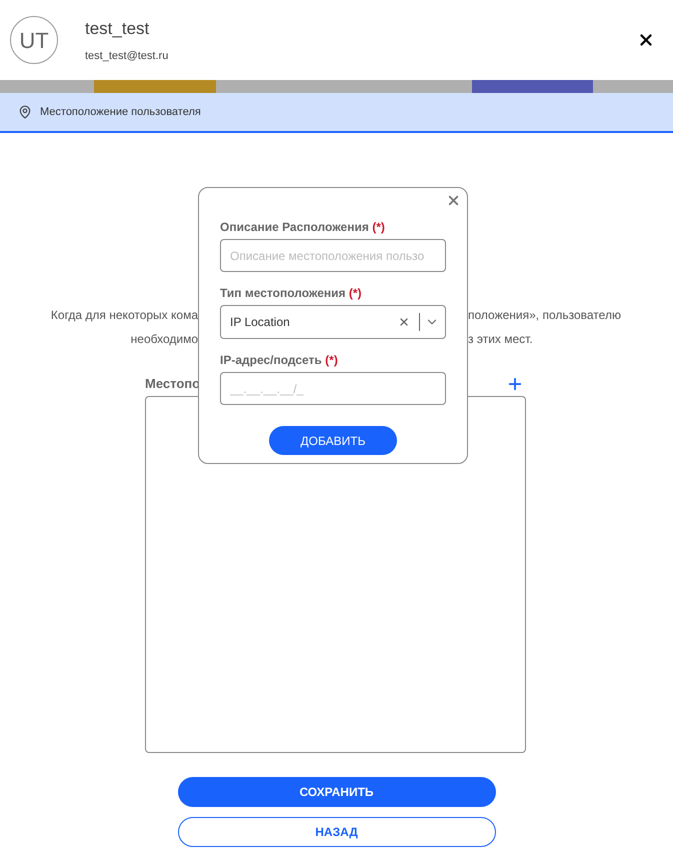  Describe the element at coordinates (126, 56) in the screenshot. I see `user-email: test_test@test.ru` at that location.